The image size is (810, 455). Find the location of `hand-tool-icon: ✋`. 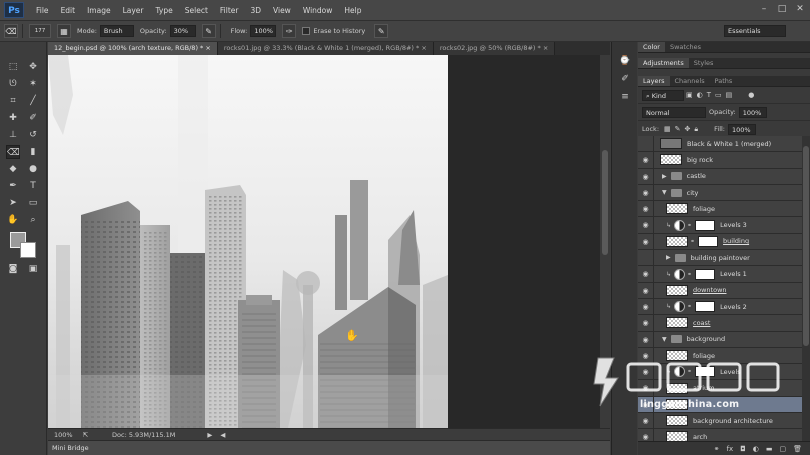

hand-tool-icon: ✋ is located at coordinates (13, 220).